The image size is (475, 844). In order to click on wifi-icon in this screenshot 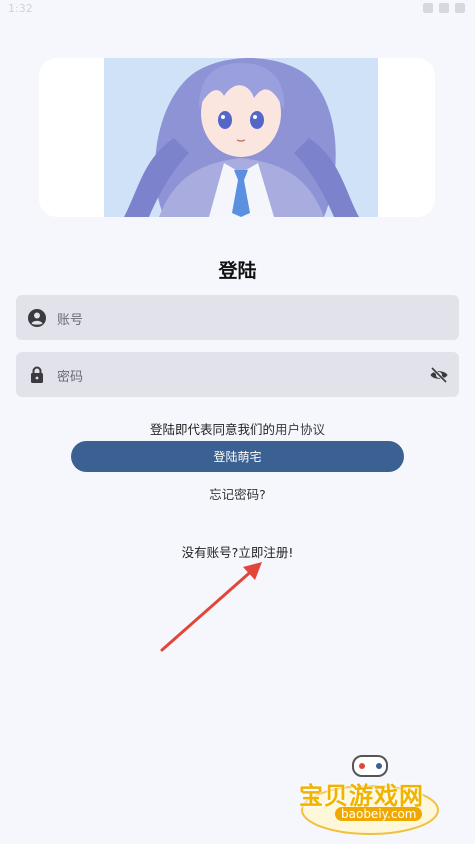, I will do `click(428, 8)`.